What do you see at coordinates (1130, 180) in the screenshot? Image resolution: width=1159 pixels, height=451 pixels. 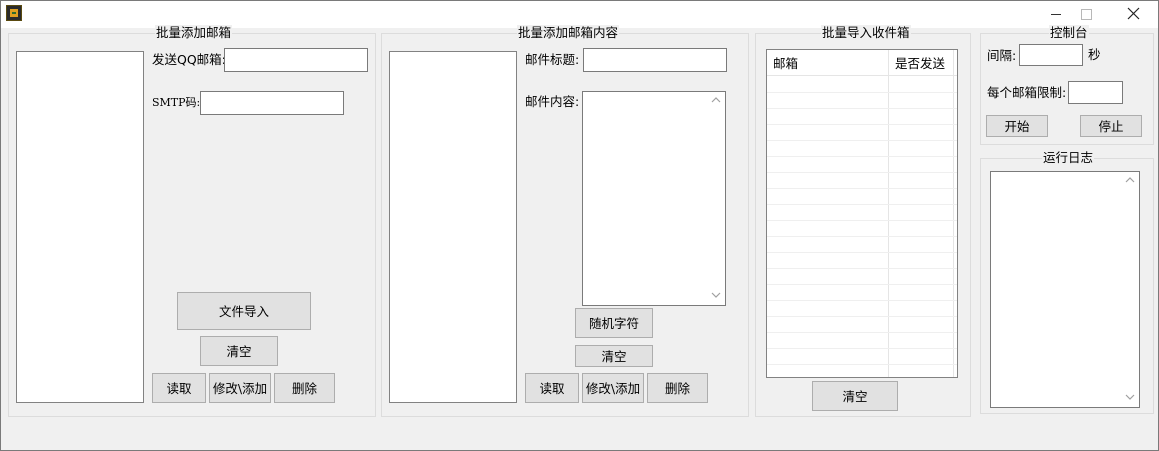 I see `log-scroll-up-icon` at bounding box center [1130, 180].